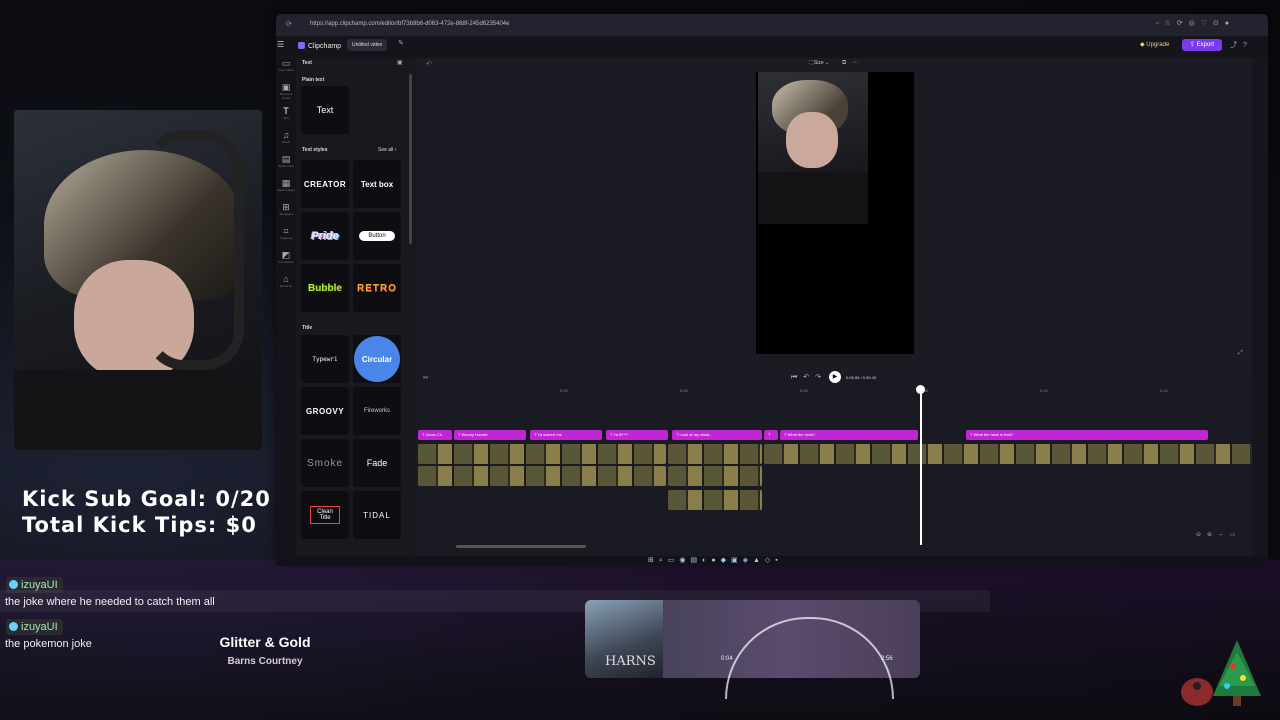 This screenshot has width=1280, height=720. I want to click on title-circular: Circular, so click(377, 359).